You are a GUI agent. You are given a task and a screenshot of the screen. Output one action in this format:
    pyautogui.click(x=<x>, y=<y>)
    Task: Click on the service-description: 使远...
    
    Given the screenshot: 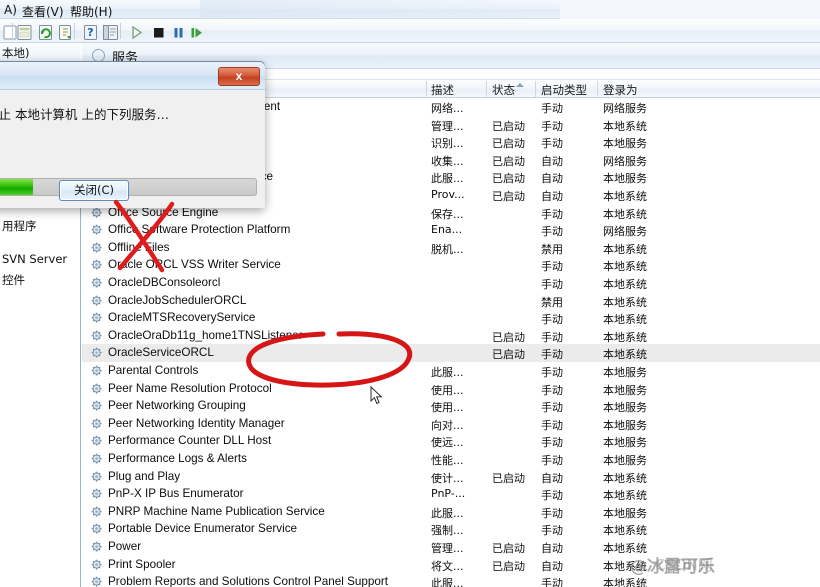 What is the action you would take?
    pyautogui.click(x=447, y=443)
    